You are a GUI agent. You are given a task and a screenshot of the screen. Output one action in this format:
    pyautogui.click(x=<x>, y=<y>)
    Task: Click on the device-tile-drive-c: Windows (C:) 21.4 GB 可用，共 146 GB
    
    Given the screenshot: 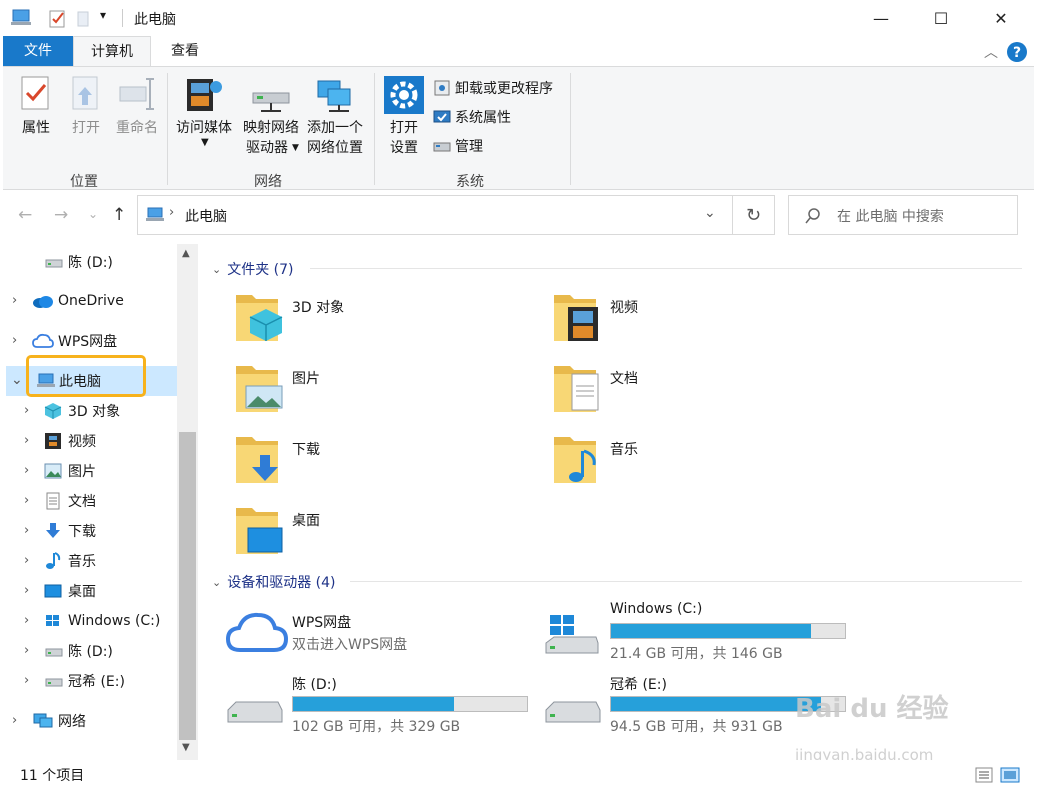 What is the action you would take?
    pyautogui.click(x=695, y=632)
    